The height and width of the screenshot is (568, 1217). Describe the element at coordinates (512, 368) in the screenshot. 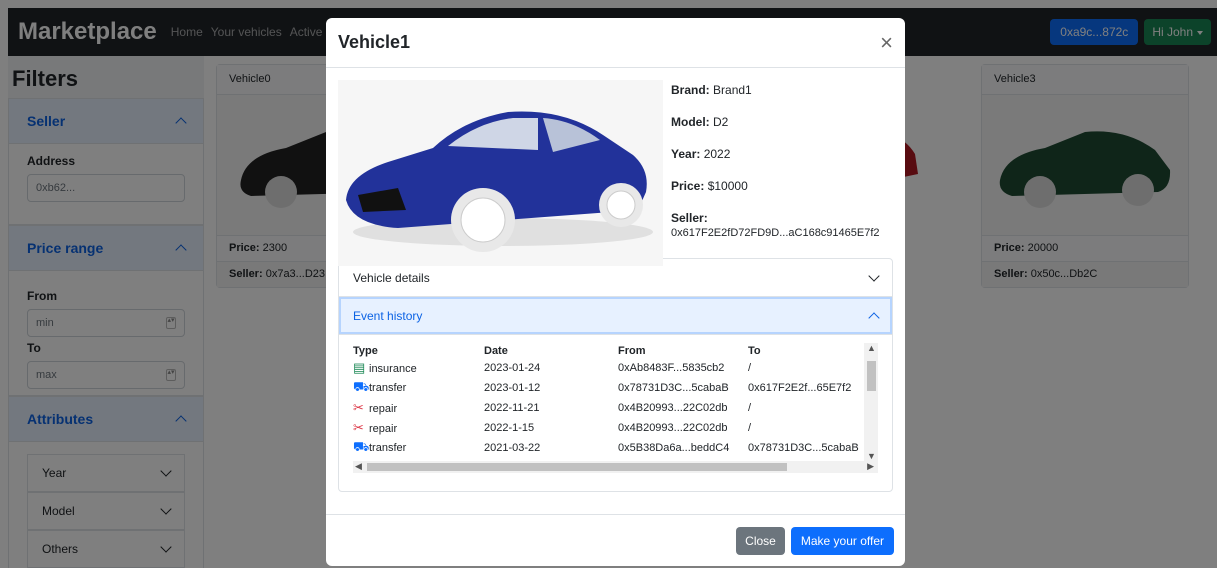

I see `cell-date: 2023-01-24` at that location.